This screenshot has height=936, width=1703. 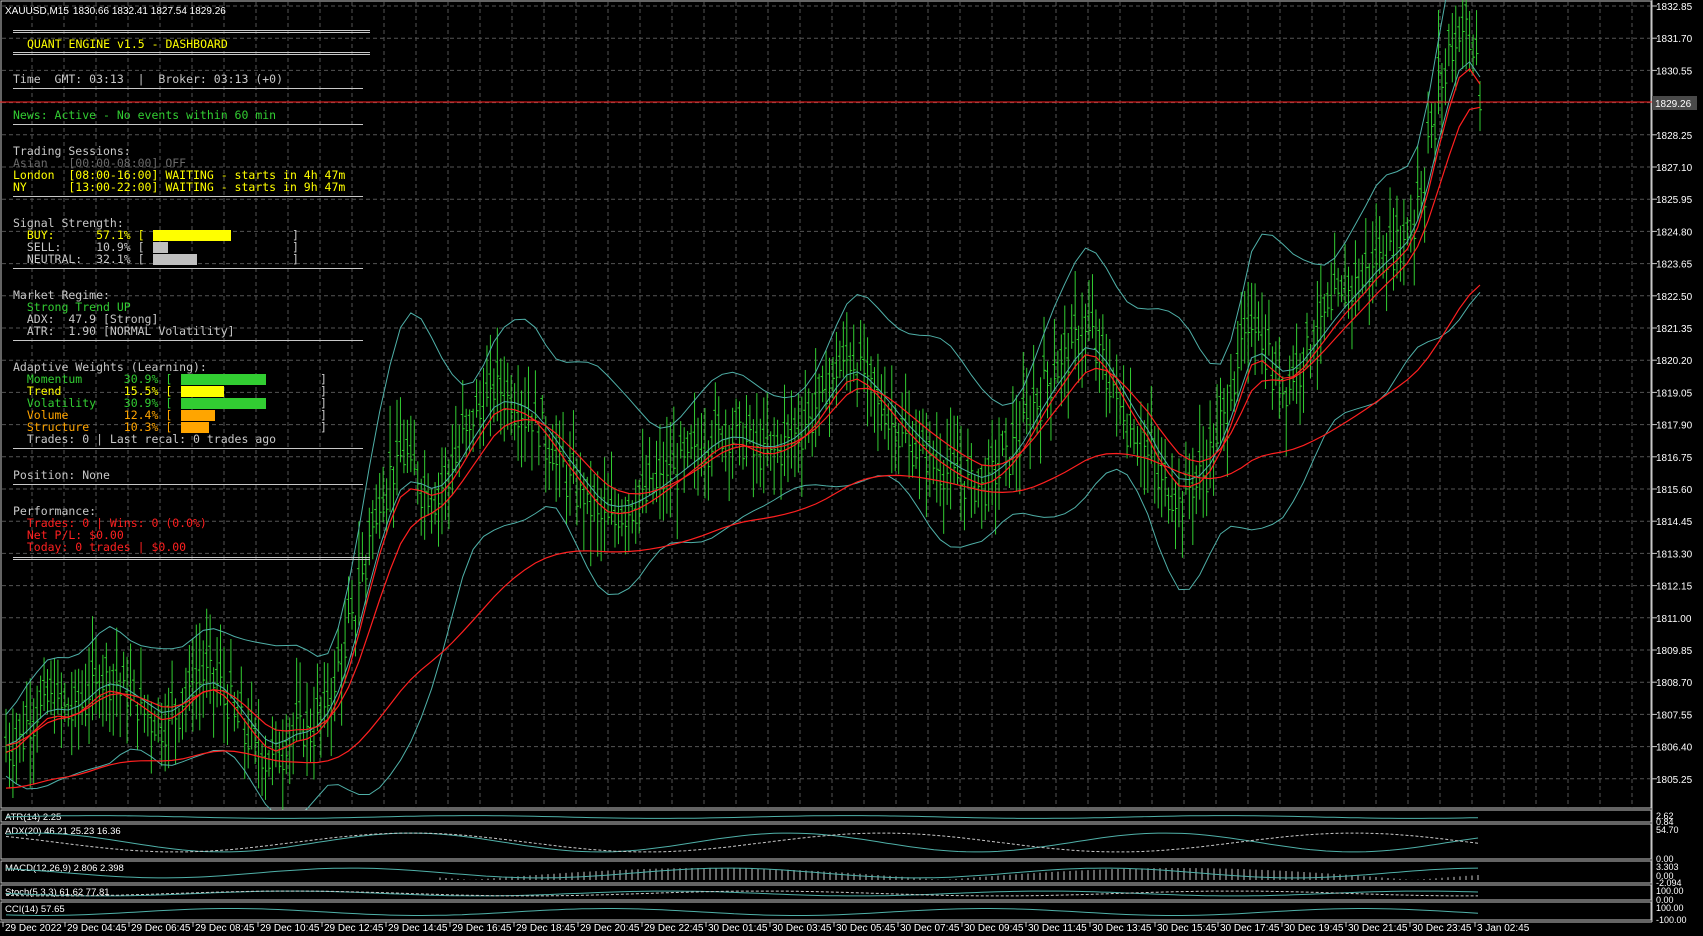 What do you see at coordinates (148, 79) in the screenshot?
I see `time-line: Time GMT: 03:13 | Broker: 03:13 (+0)` at bounding box center [148, 79].